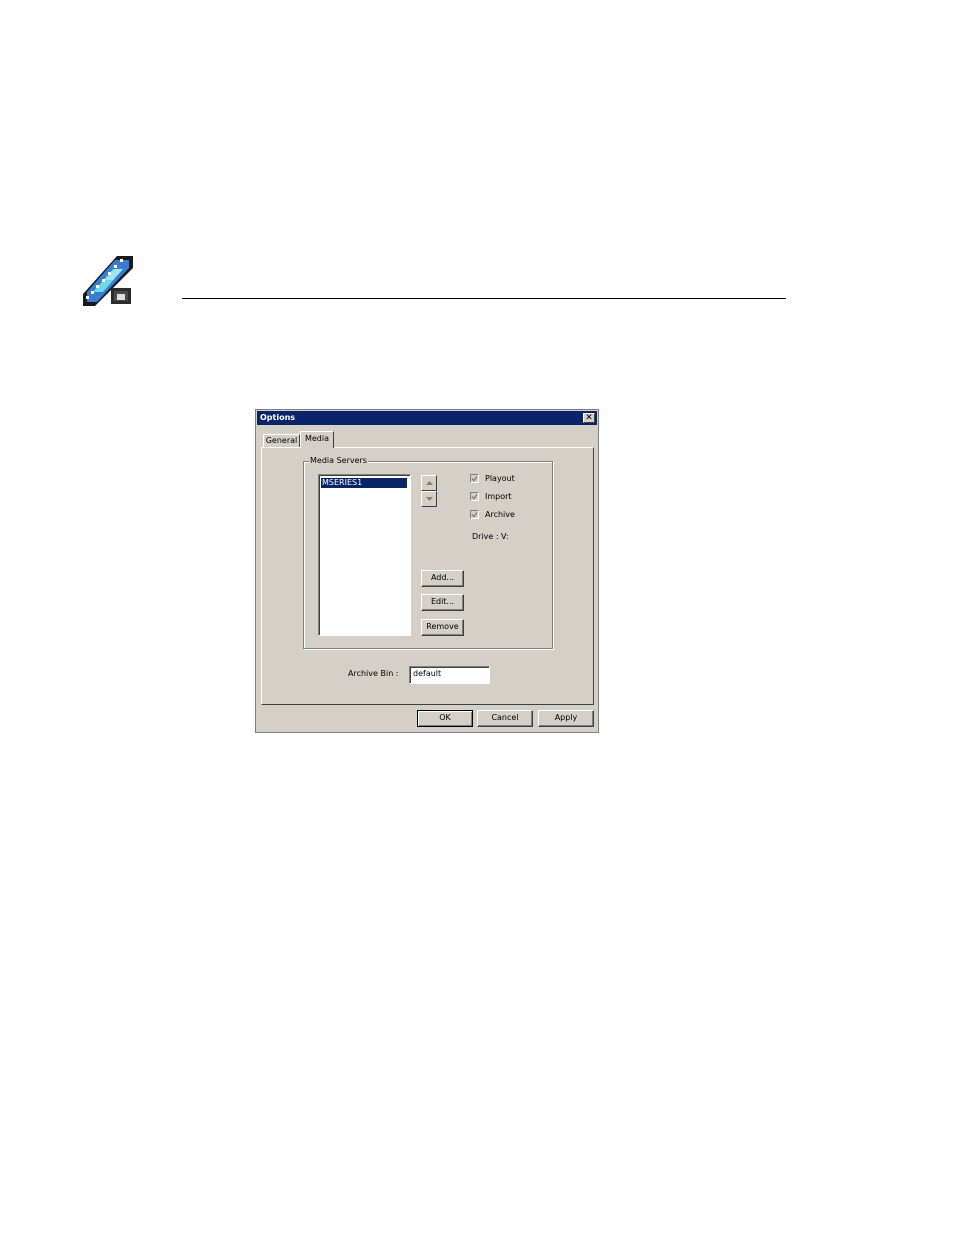  Describe the element at coordinates (278, 417) in the screenshot. I see `dialog-title: Options` at that location.